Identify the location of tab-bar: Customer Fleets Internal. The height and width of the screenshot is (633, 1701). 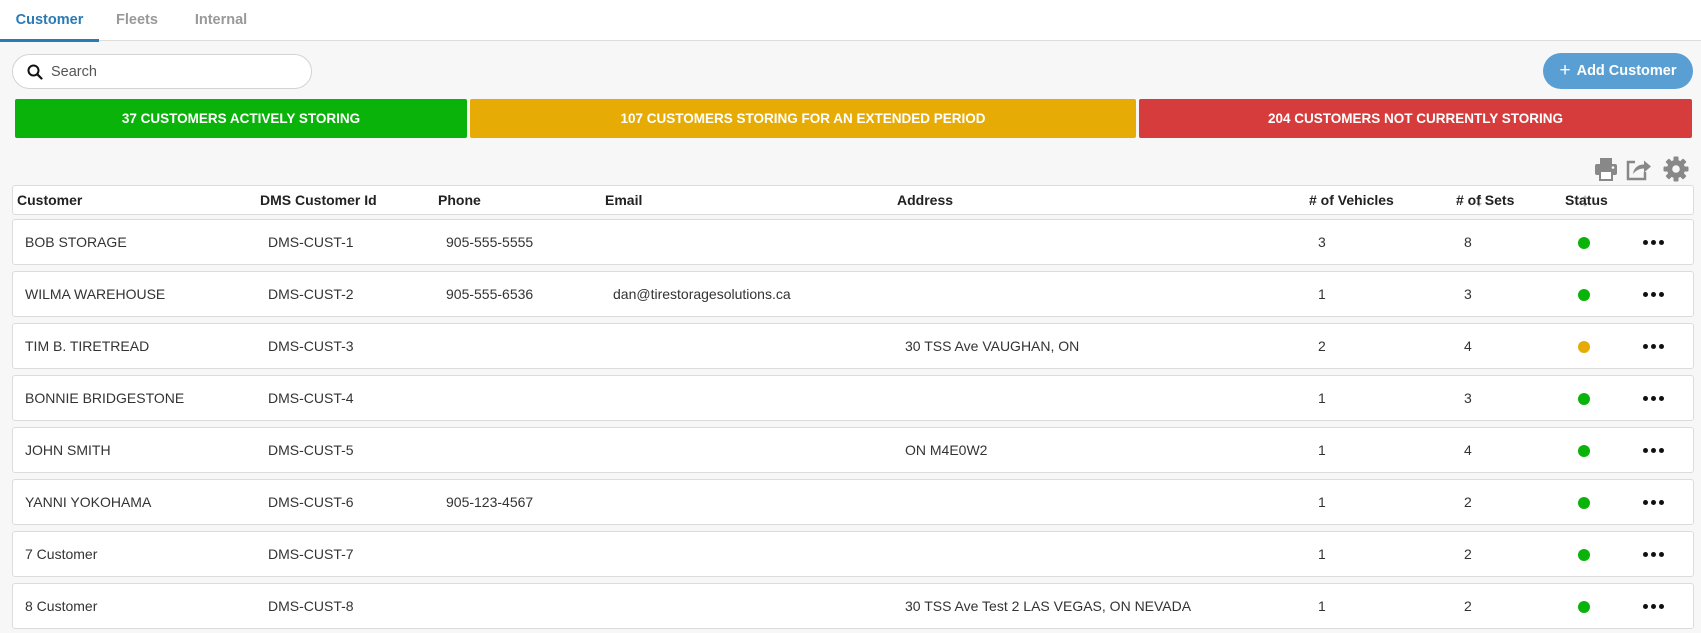
(850, 21).